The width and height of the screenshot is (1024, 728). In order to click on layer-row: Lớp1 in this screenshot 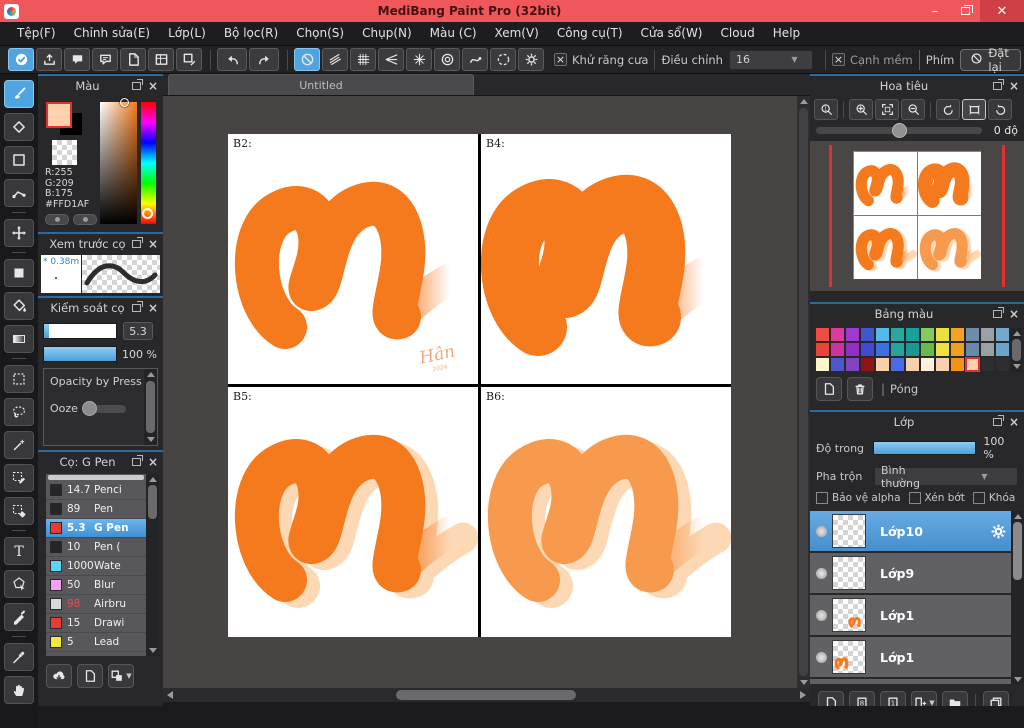, I will do `click(910, 657)`.